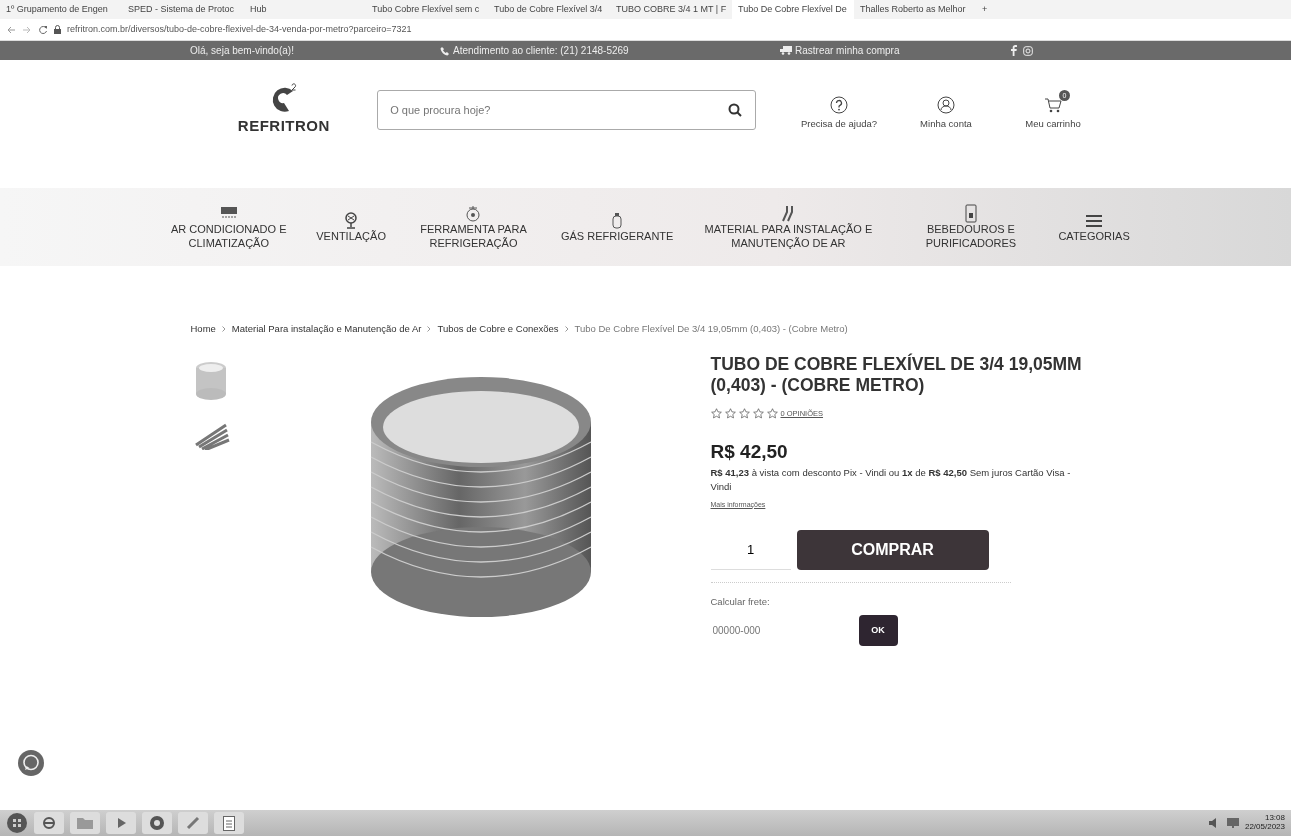  What do you see at coordinates (1028, 50) in the screenshot?
I see `instagram-icon` at bounding box center [1028, 50].